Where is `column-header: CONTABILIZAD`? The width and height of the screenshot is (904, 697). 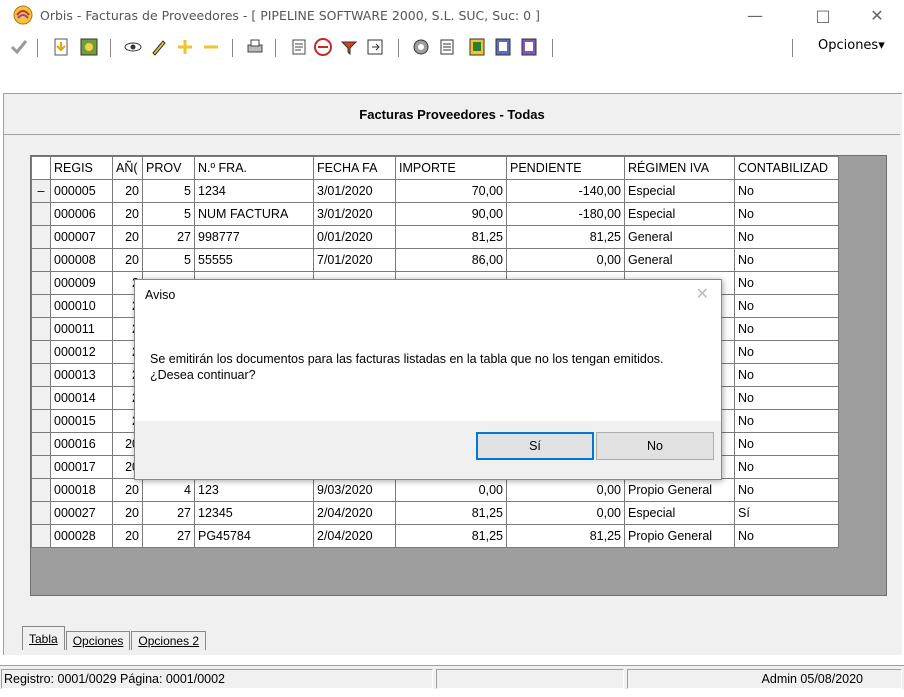 column-header: CONTABILIZAD is located at coordinates (786, 168).